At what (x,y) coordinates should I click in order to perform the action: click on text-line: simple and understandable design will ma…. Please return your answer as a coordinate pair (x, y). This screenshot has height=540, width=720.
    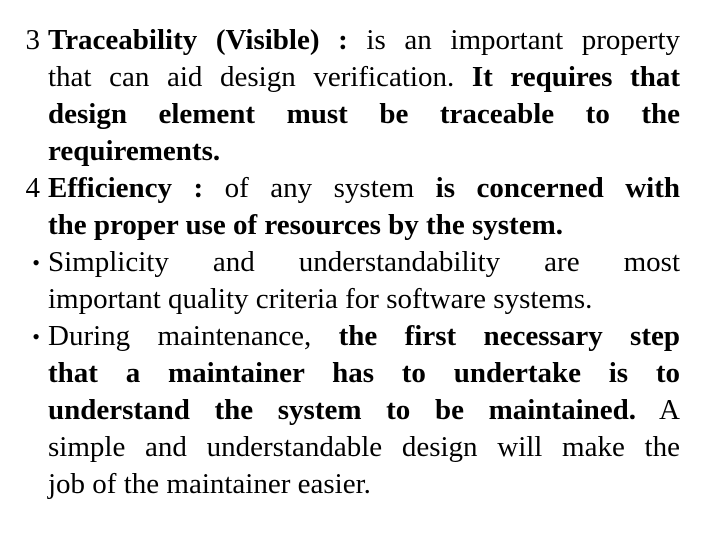
    Looking at the image, I should click on (364, 447).